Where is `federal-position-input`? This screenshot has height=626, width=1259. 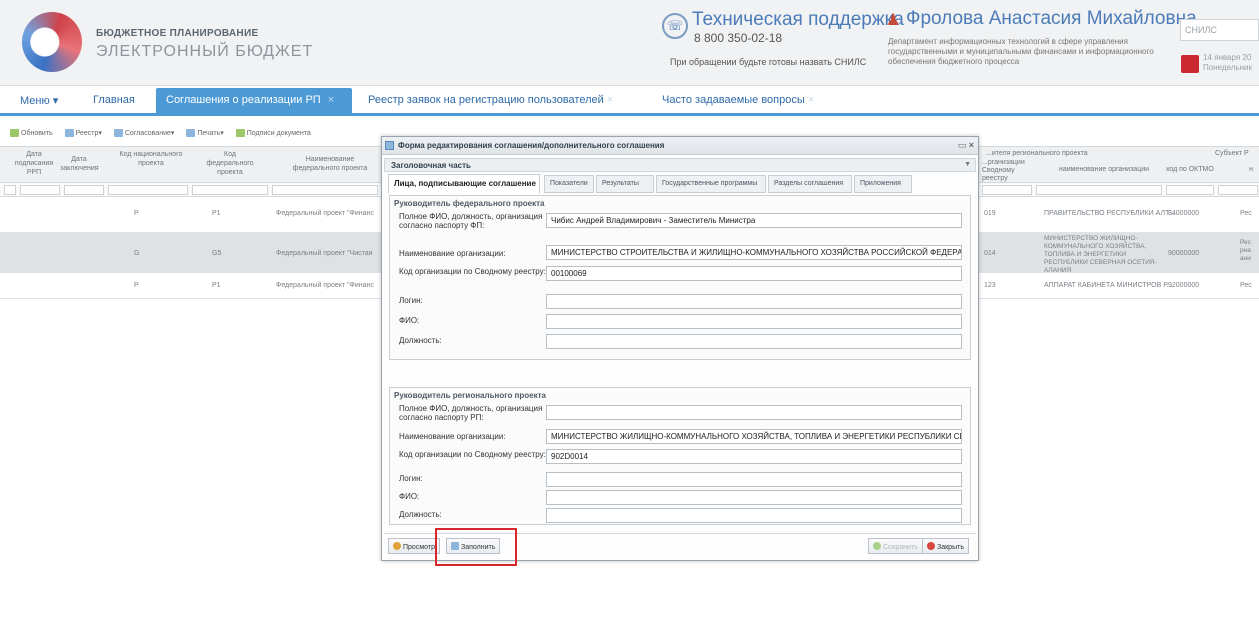 federal-position-input is located at coordinates (754, 341).